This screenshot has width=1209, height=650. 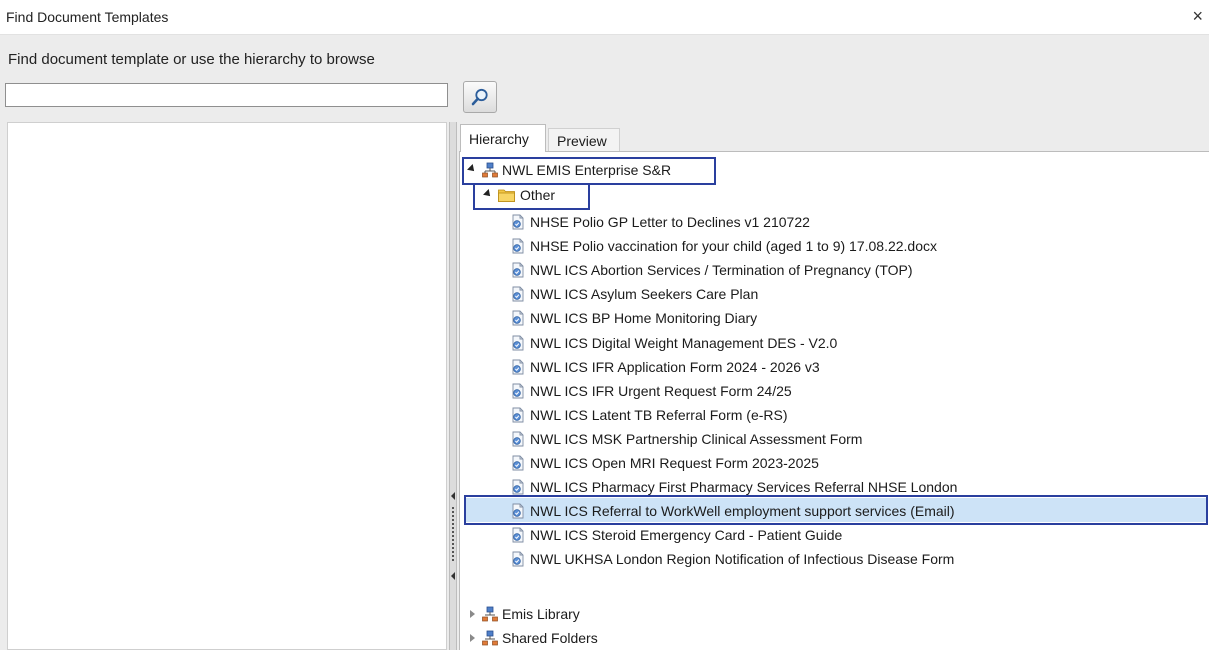 What do you see at coordinates (674, 463) in the screenshot?
I see `tree-node-label: NWL ICS Open MRI Request Form 2023-2025` at bounding box center [674, 463].